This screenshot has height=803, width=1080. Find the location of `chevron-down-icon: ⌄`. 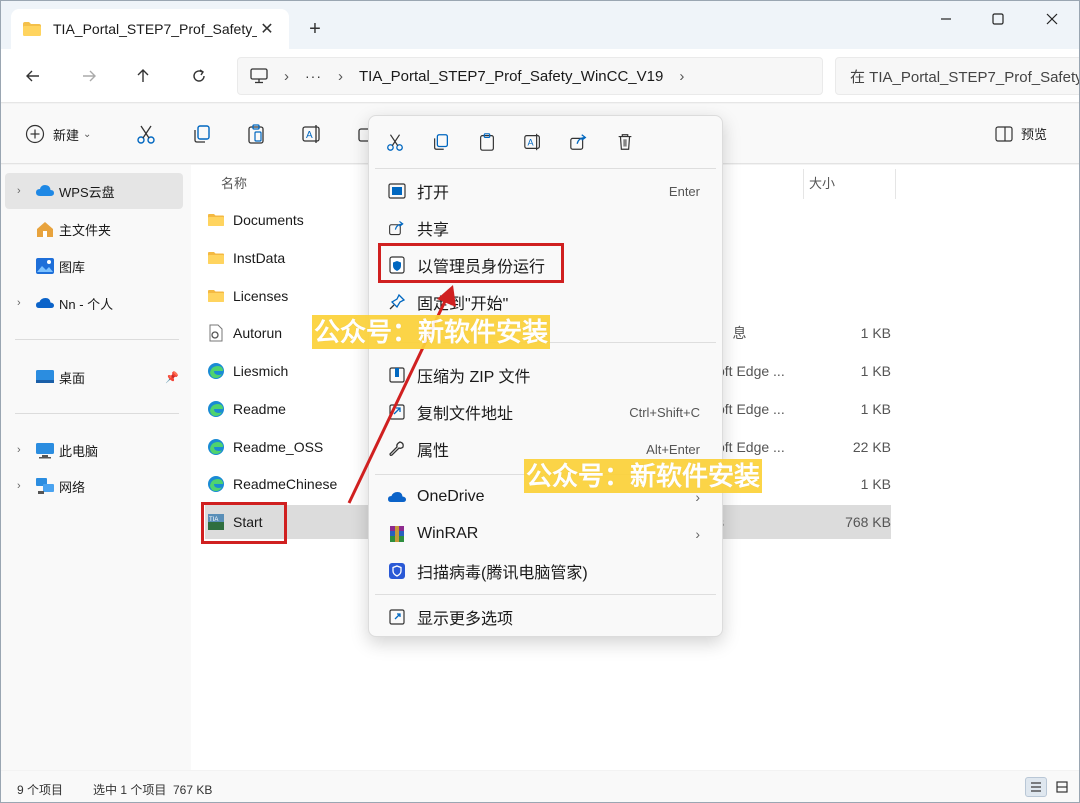

chevron-down-icon: ⌄ is located at coordinates (87, 134).